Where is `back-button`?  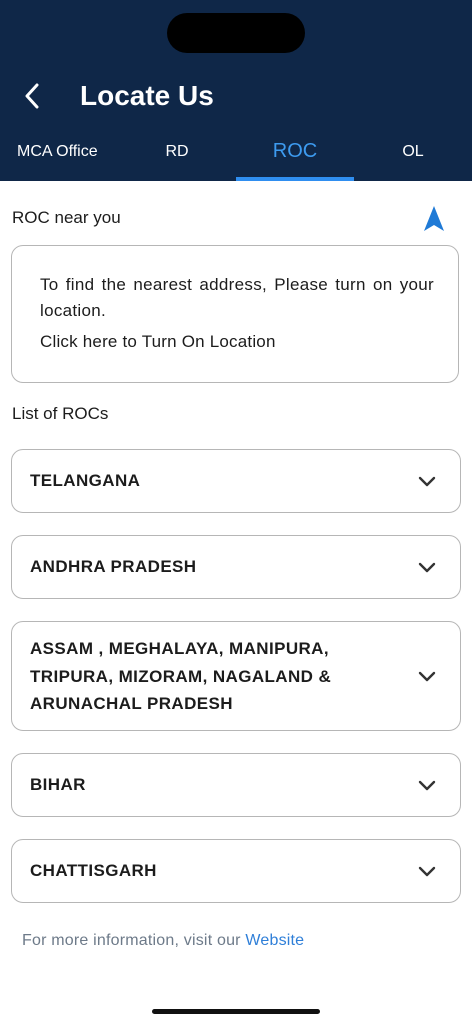 back-button is located at coordinates (32, 96).